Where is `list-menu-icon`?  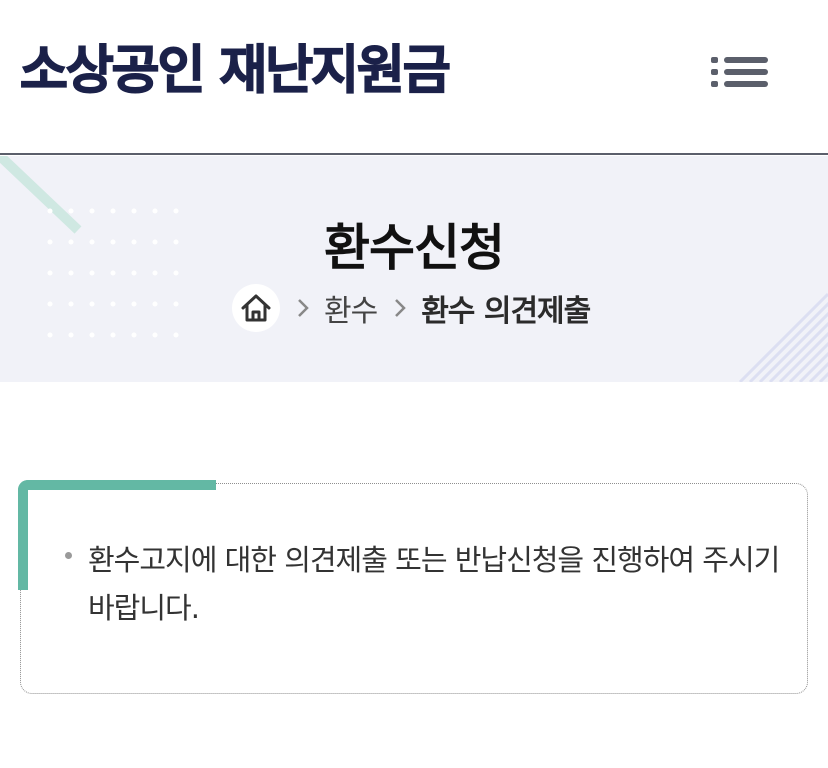 list-menu-icon is located at coordinates (739, 72).